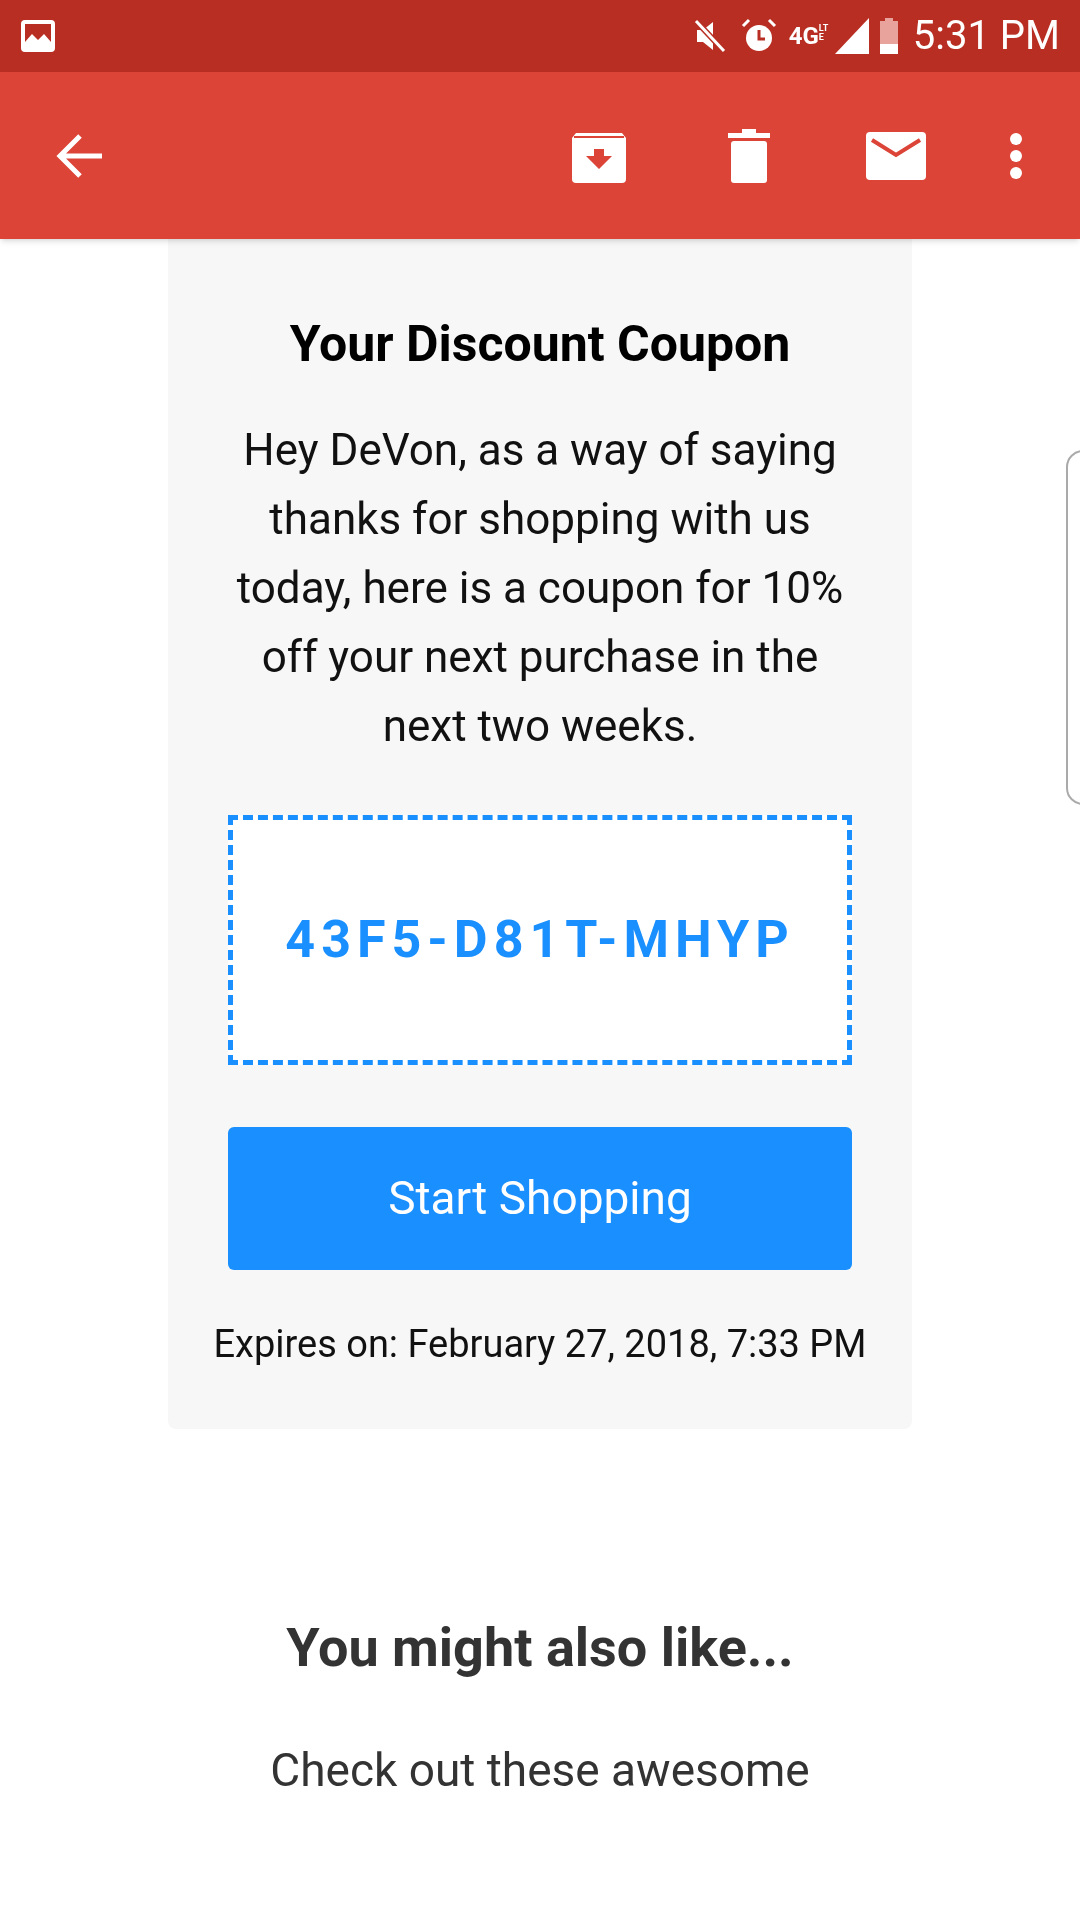  What do you see at coordinates (1016, 155) in the screenshot?
I see `more-vertical-icon` at bounding box center [1016, 155].